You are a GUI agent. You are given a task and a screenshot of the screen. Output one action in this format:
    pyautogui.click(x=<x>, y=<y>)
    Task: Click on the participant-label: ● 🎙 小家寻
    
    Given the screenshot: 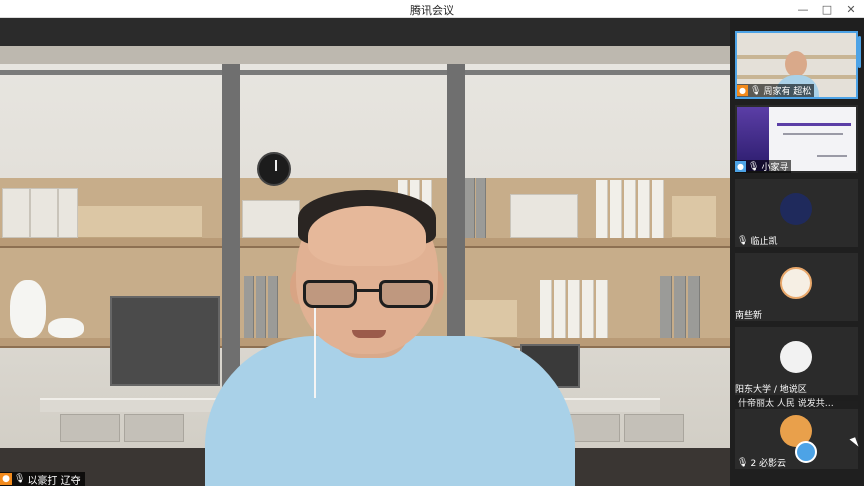 What is the action you would take?
    pyautogui.click(x=763, y=166)
    